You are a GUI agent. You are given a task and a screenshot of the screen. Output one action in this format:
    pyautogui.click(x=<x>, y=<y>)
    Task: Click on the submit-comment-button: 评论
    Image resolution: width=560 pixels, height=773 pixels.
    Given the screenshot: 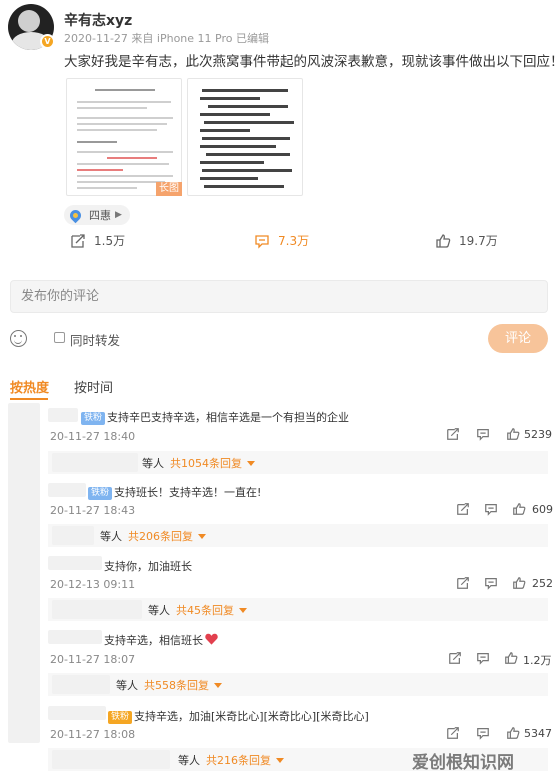 What is the action you would take?
    pyautogui.click(x=518, y=338)
    